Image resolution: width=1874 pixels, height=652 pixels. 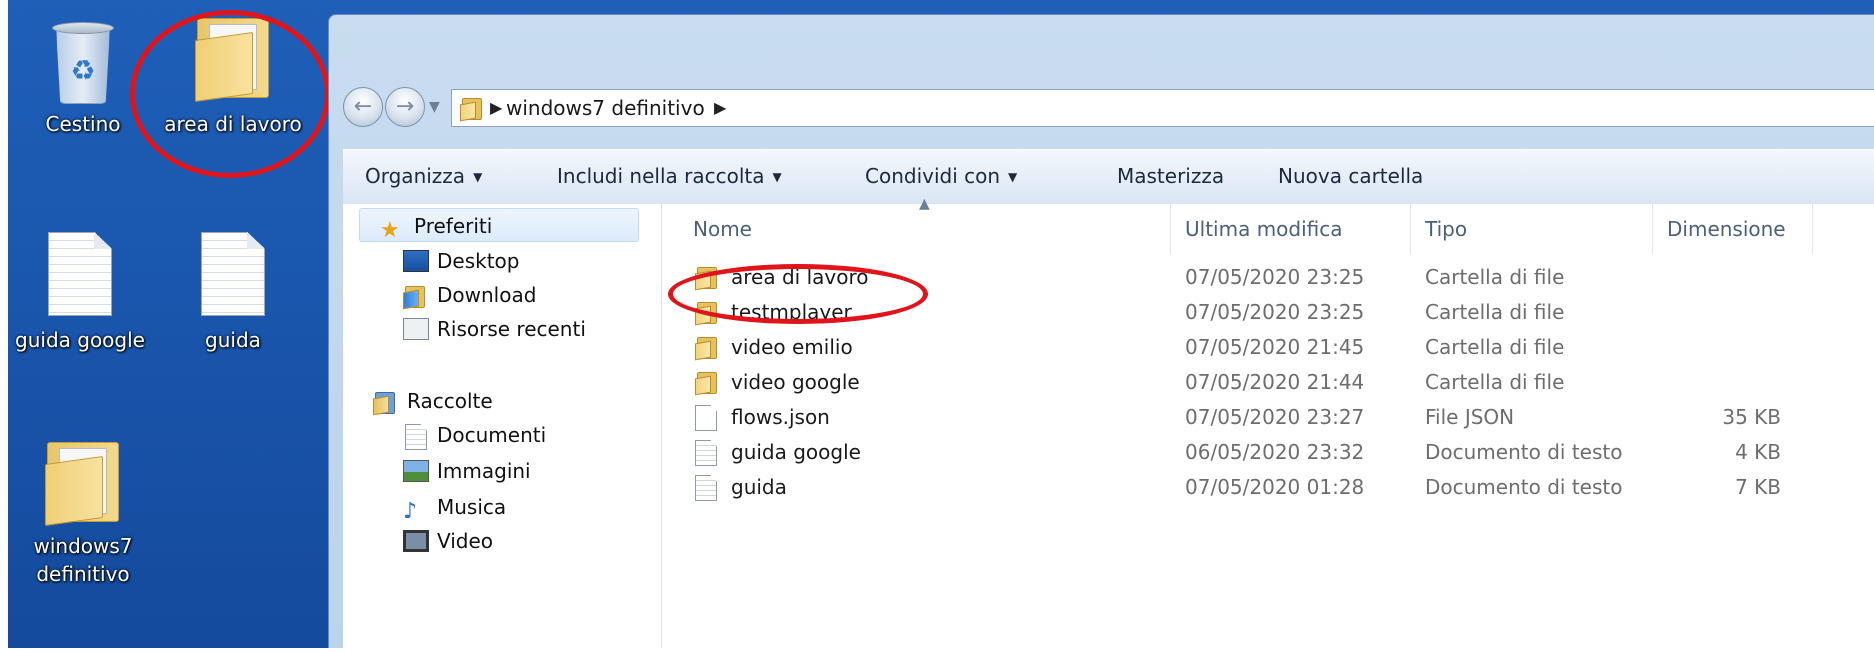 I want to click on back-button: ←, so click(x=363, y=107).